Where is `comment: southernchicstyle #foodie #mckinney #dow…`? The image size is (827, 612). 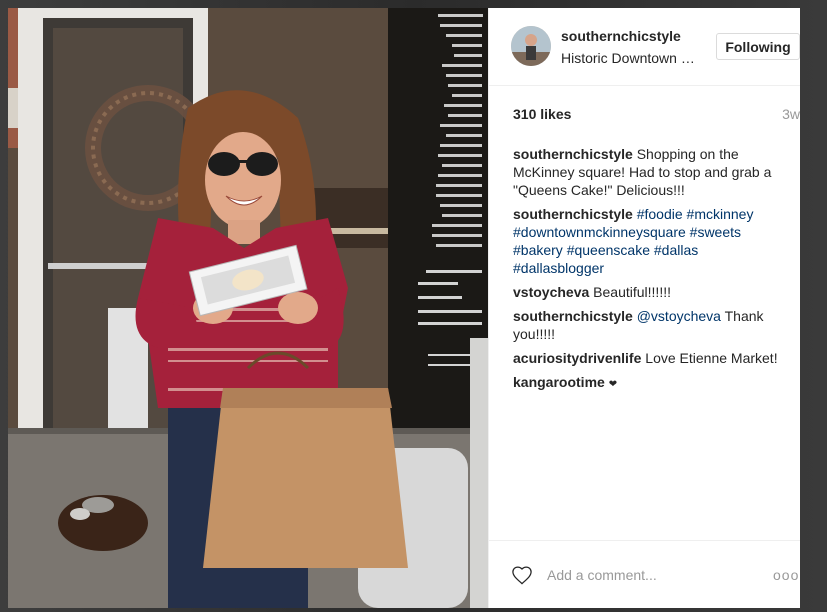
comment: southernchicstyle #foodie #mckinney #dow… is located at coordinates (649, 241).